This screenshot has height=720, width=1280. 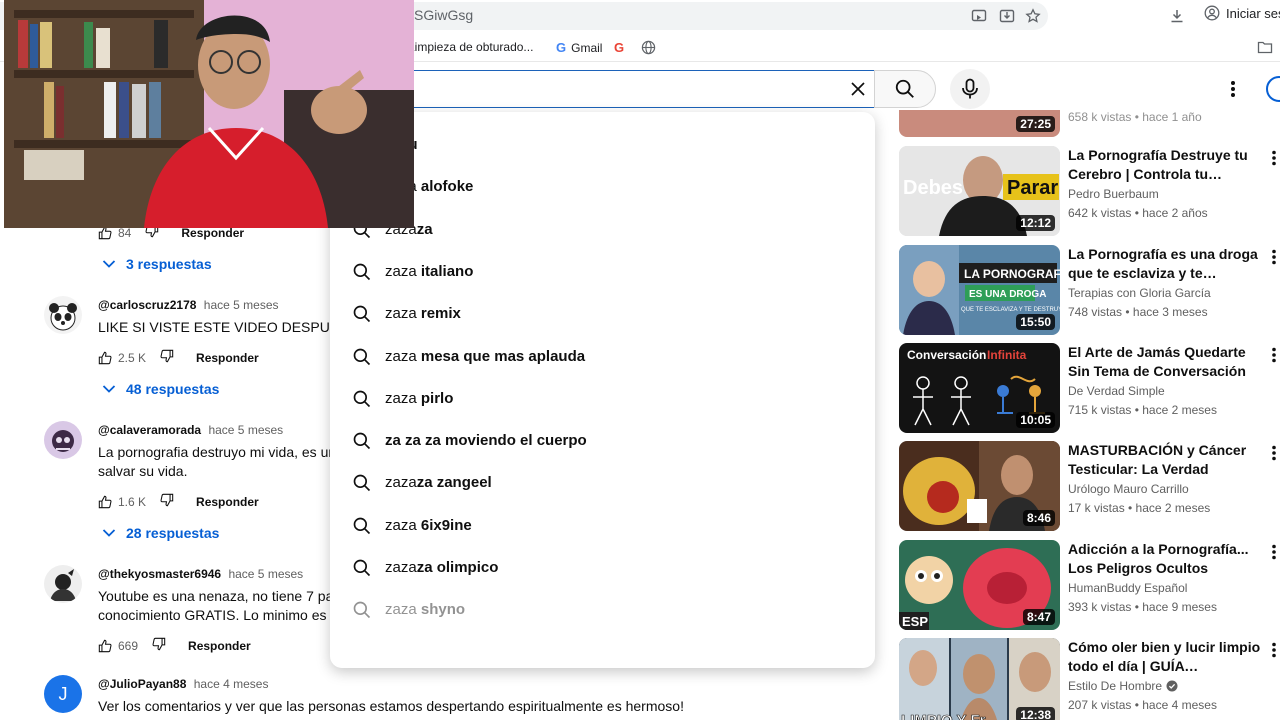 I want to click on bookmark-star-icon, so click(x=1033, y=16).